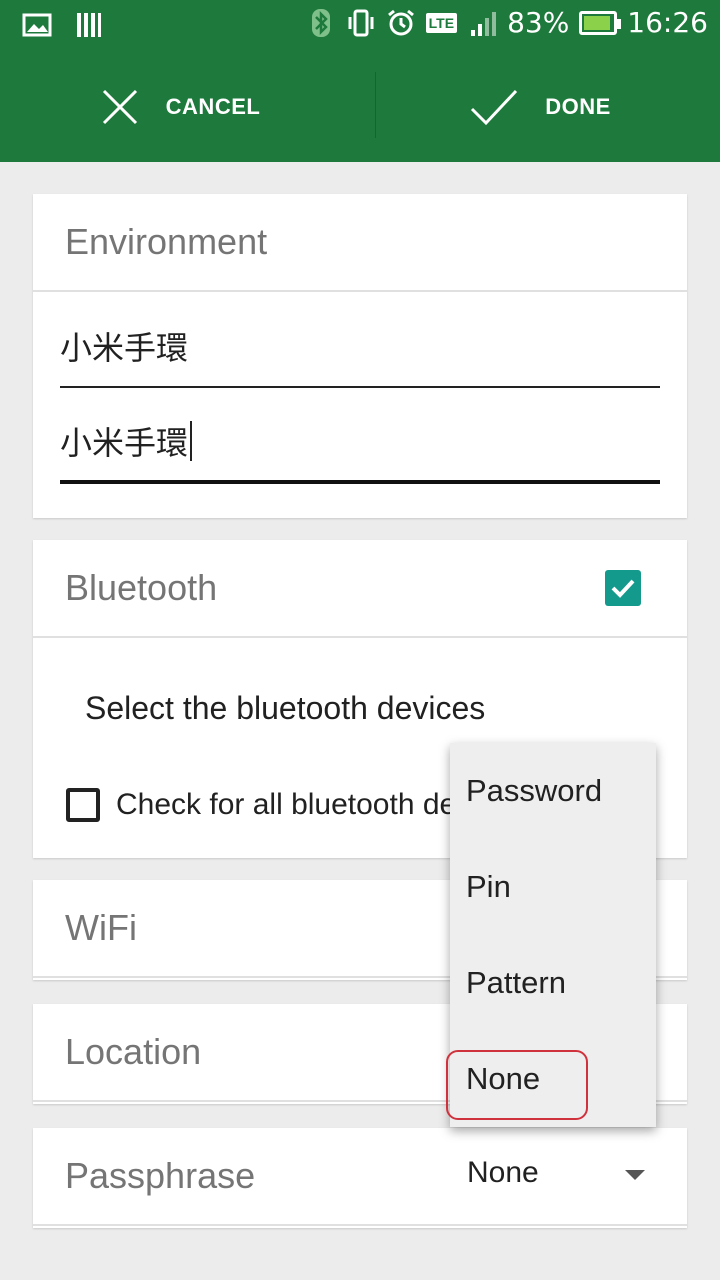 Image resolution: width=720 pixels, height=1280 pixels. I want to click on vibrate-icon, so click(361, 22).